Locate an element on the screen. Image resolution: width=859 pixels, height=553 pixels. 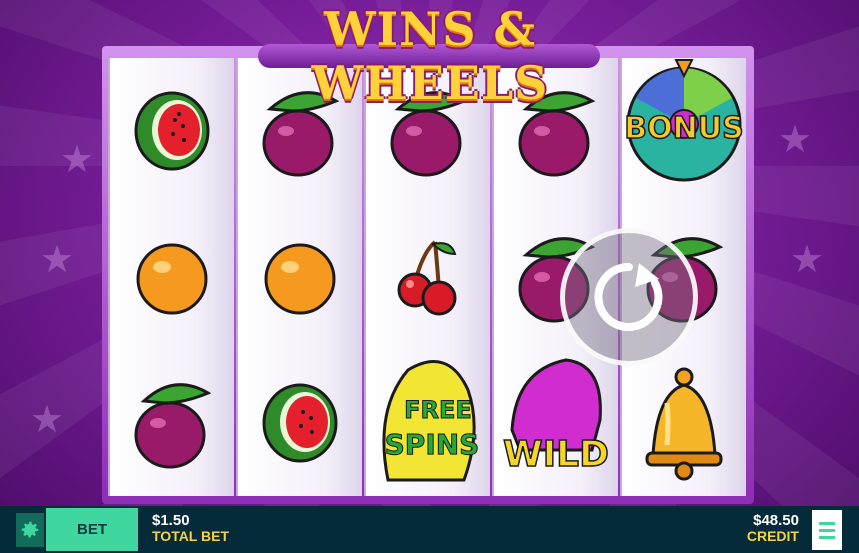
credit-display: $48.50 CREDIT is located at coordinates (773, 528).